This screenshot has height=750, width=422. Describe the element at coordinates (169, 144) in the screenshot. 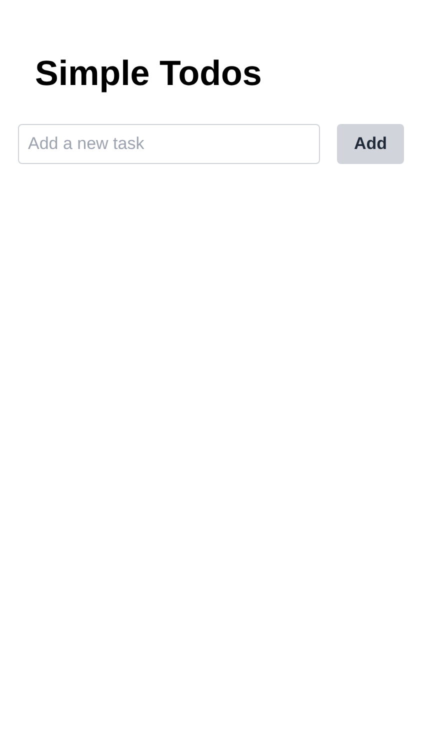

I see `new-task-field: Add a new task` at that location.